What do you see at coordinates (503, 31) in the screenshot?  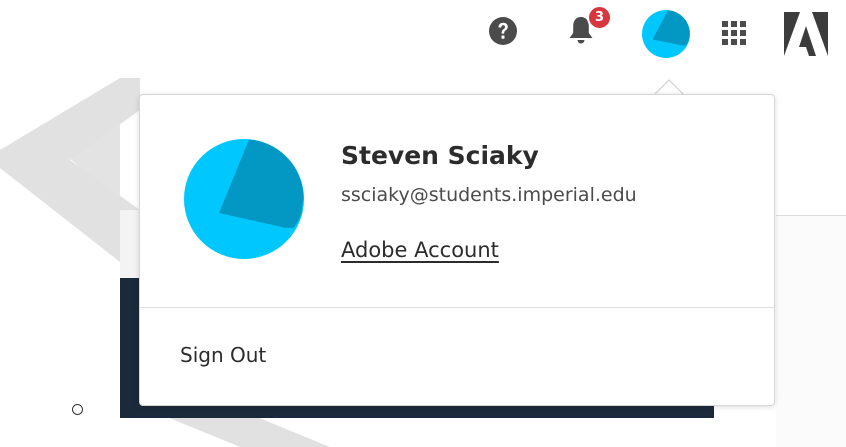 I see `help-icon` at bounding box center [503, 31].